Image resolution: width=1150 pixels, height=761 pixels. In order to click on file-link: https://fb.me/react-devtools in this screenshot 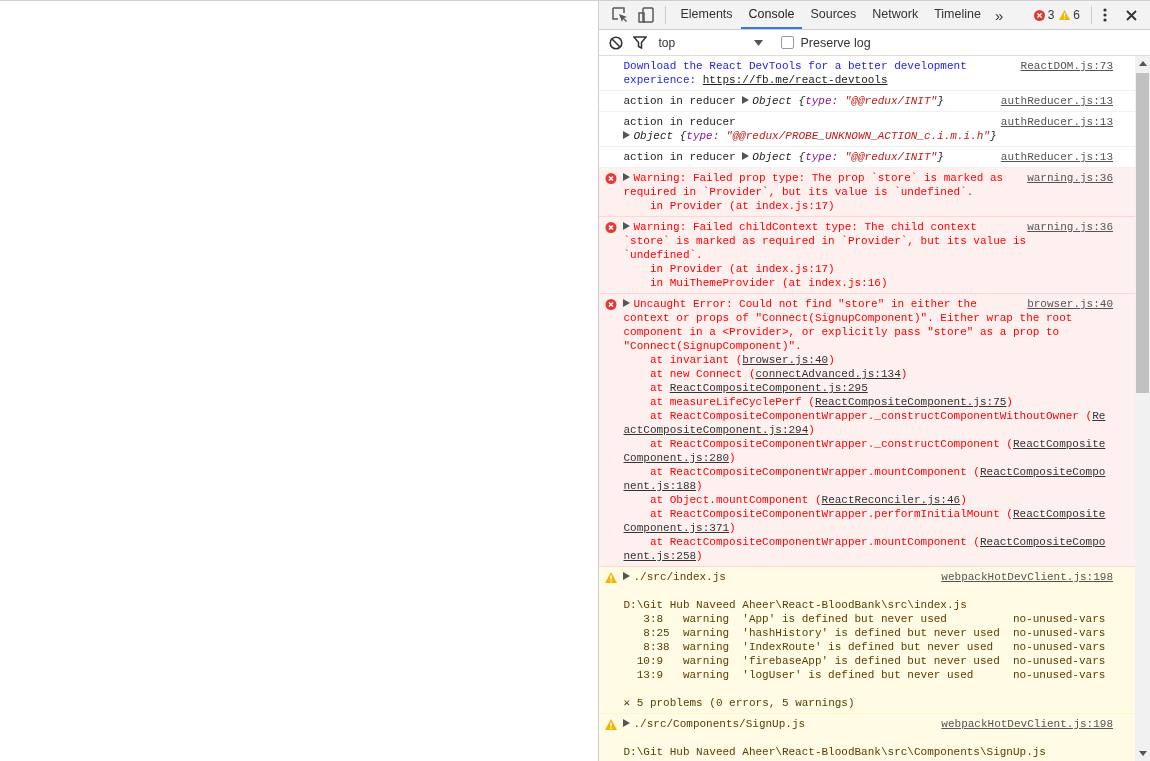, I will do `click(795, 80)`.